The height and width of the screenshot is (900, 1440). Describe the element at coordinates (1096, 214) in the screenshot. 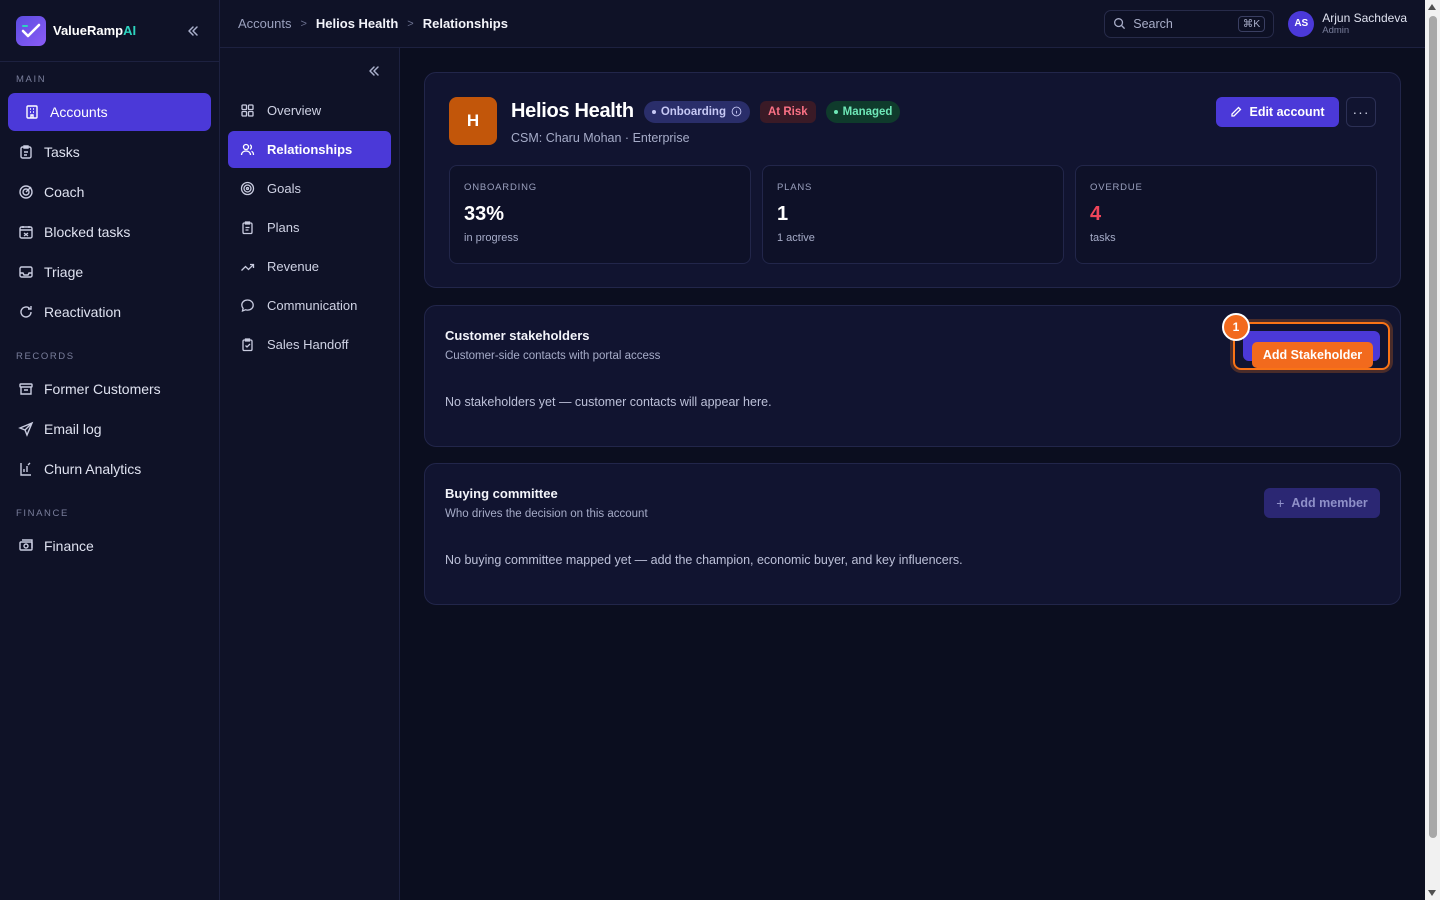

I see `stat-value: 4` at that location.